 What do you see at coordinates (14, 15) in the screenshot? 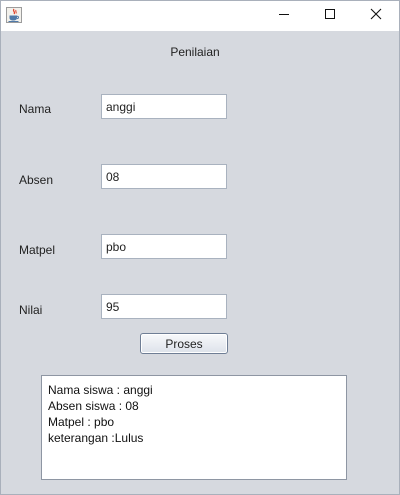
I see `java-cup-icon` at bounding box center [14, 15].